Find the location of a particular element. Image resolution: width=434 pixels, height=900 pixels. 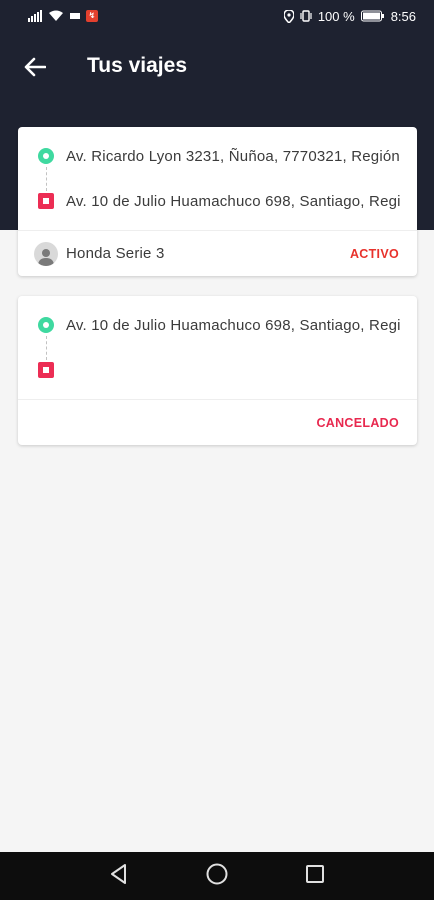

arrow-left-icon is located at coordinates (35, 69).